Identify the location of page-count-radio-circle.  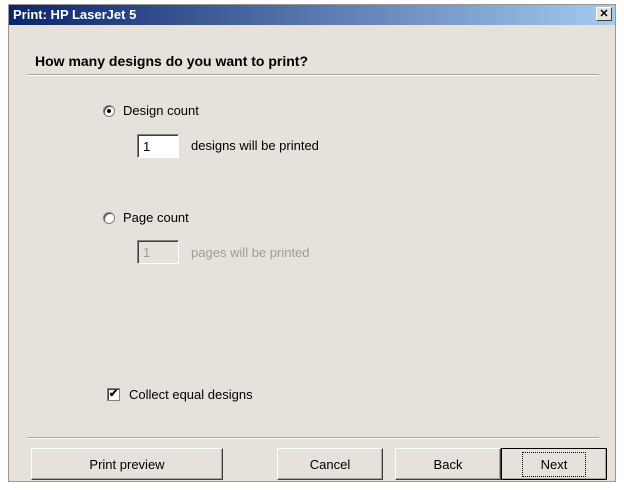
(109, 217).